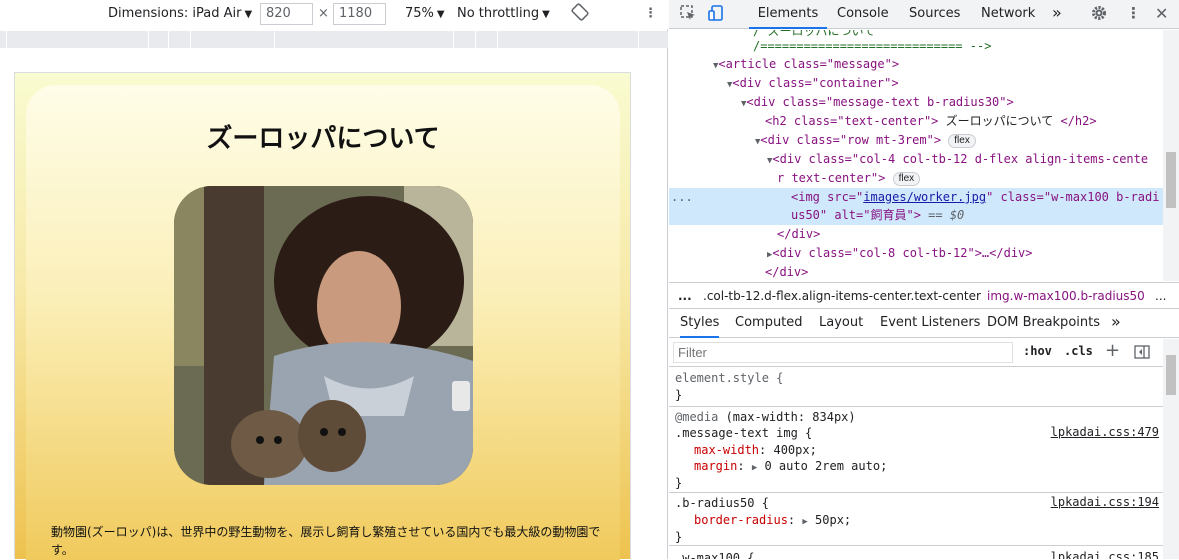 The width and height of the screenshot is (1179, 560). What do you see at coordinates (945, 83) in the screenshot?
I see `dom-line-container: ▼<div class="container">` at bounding box center [945, 83].